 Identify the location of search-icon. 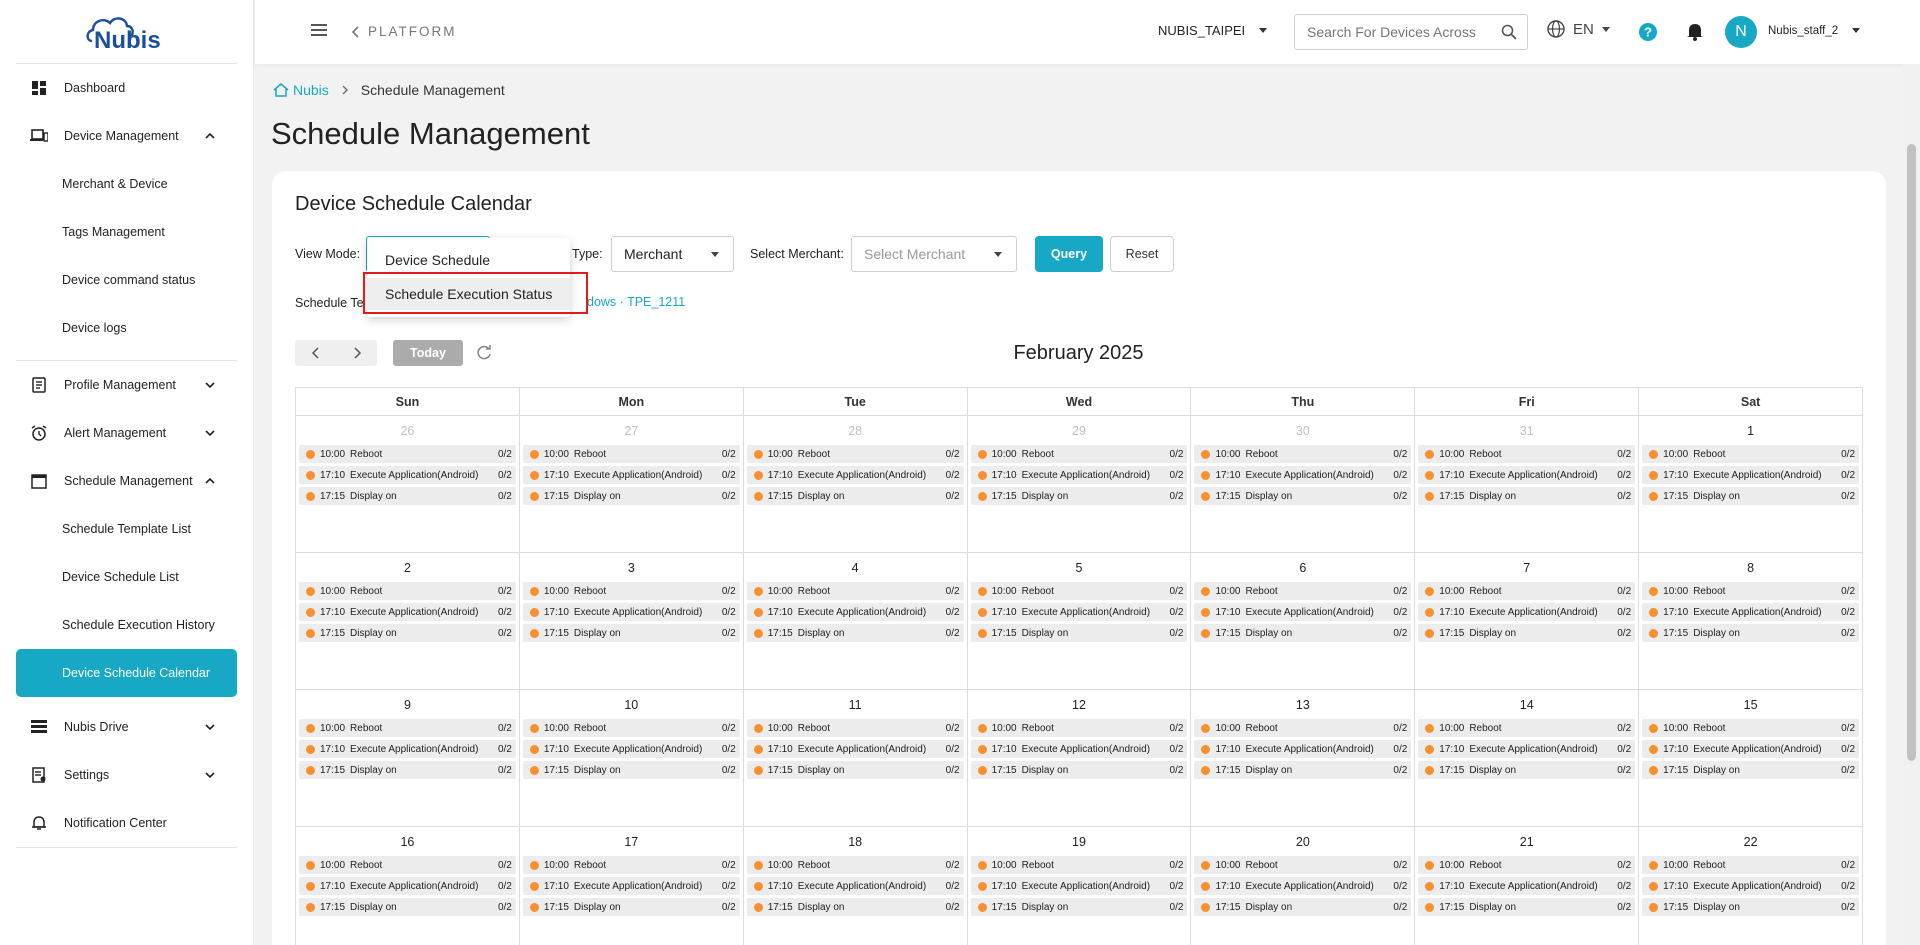
(1509, 32).